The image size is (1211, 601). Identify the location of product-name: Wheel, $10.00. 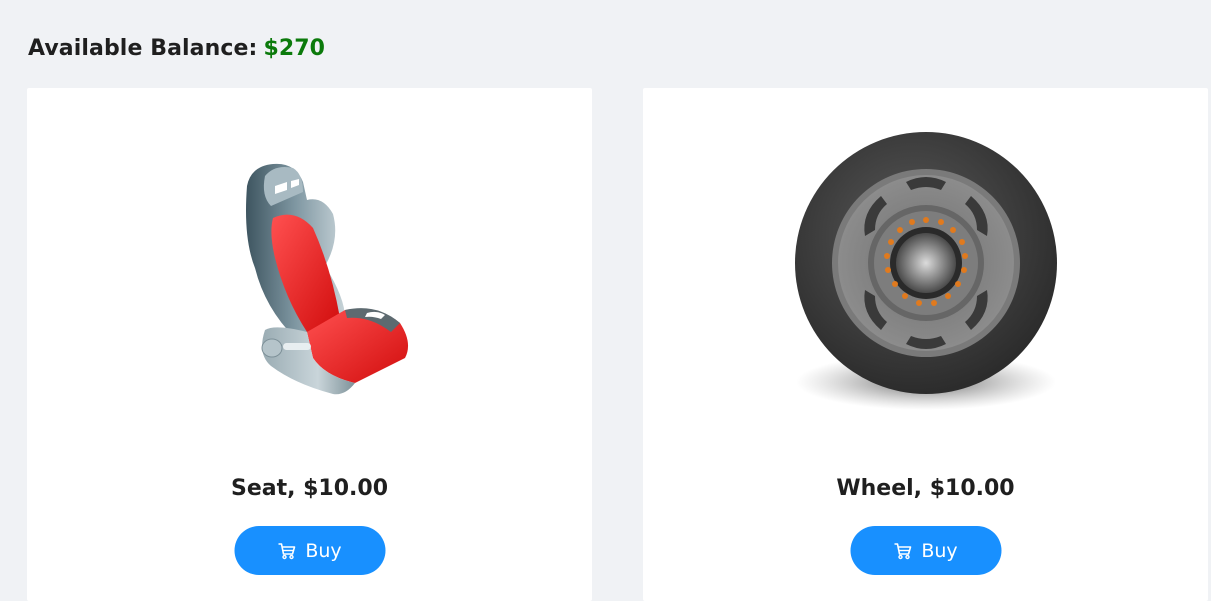
(925, 488).